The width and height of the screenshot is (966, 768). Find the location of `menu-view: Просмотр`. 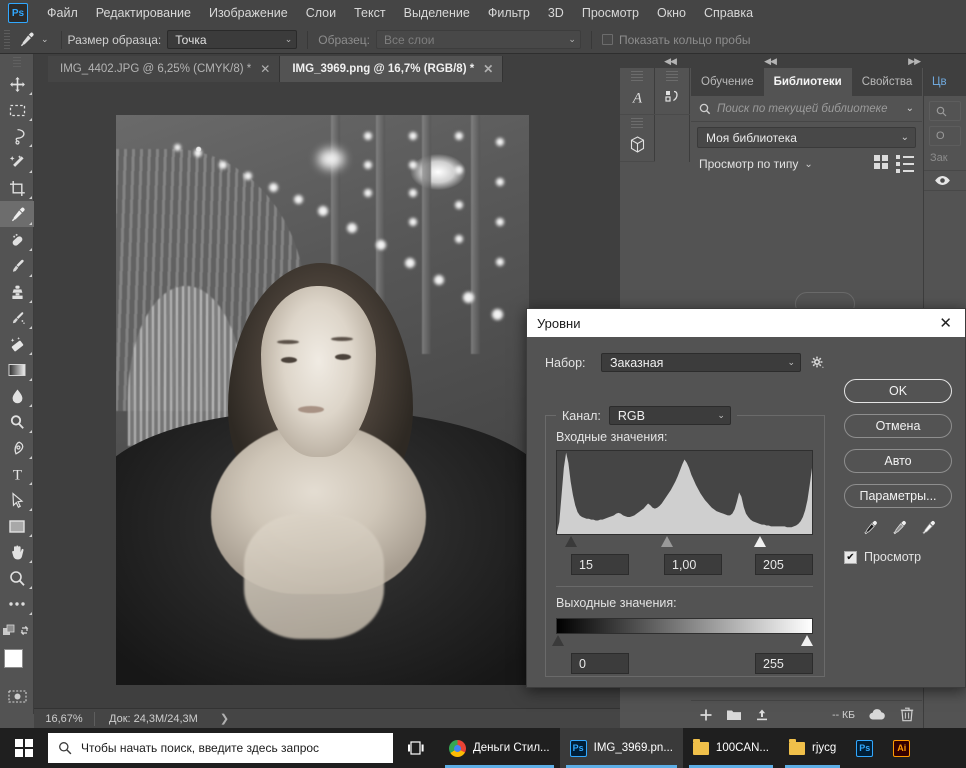

menu-view: Просмотр is located at coordinates (610, 13).